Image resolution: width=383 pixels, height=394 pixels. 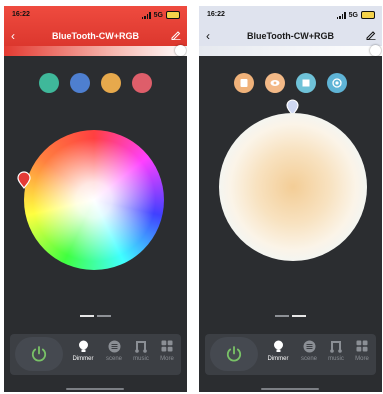 I want to click on scene-square-button, so click(x=306, y=83).